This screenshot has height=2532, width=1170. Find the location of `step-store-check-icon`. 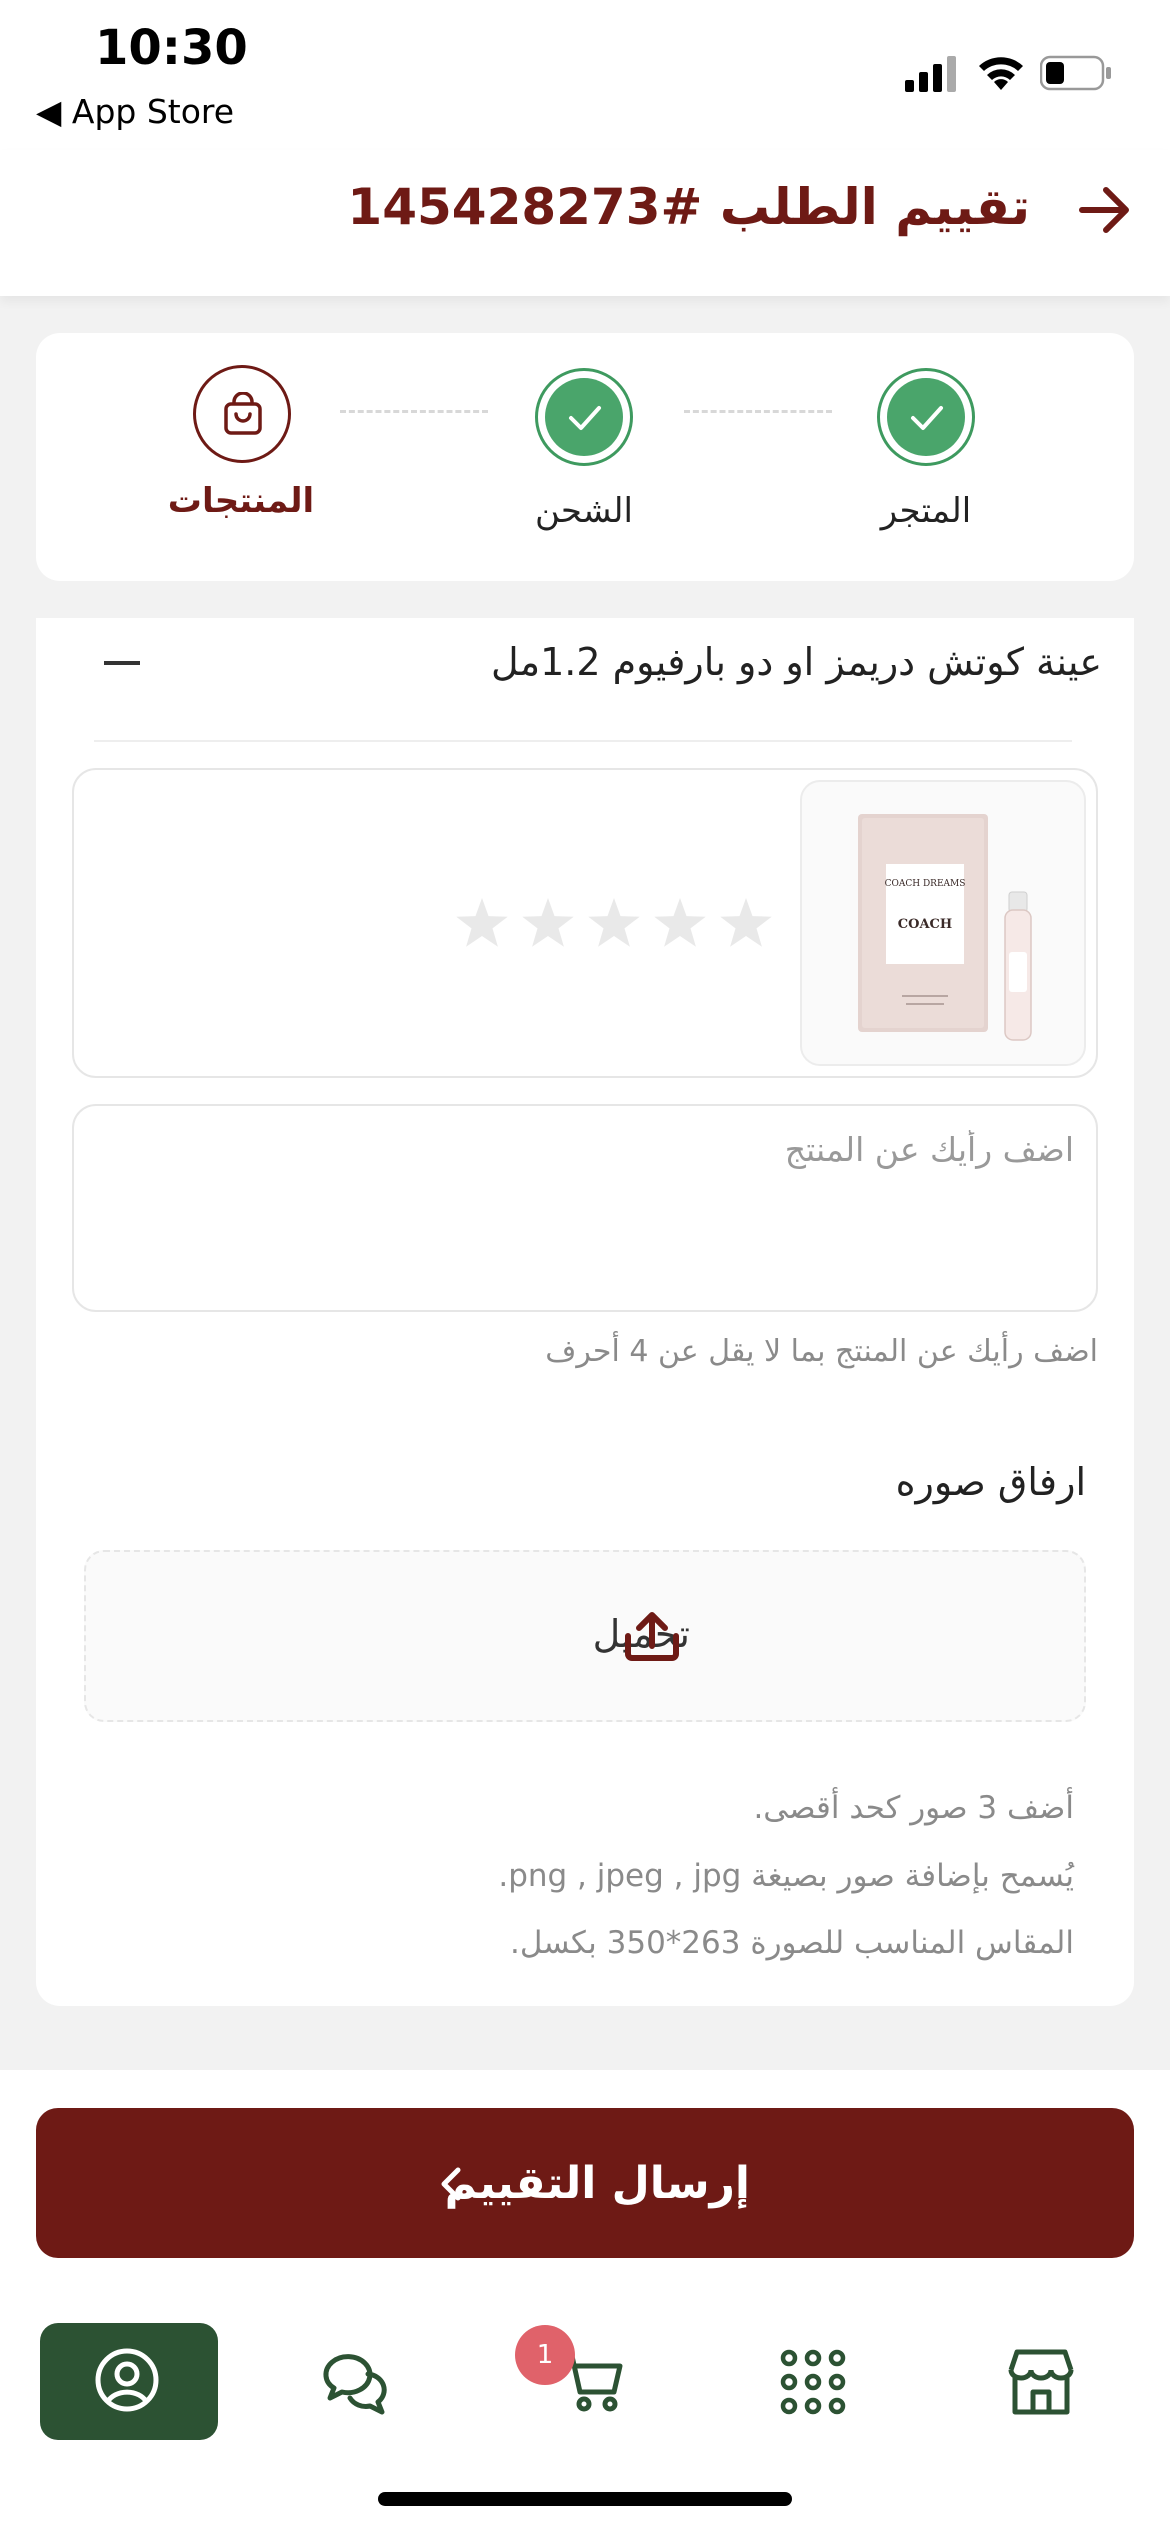

step-store-check-icon is located at coordinates (926, 417).